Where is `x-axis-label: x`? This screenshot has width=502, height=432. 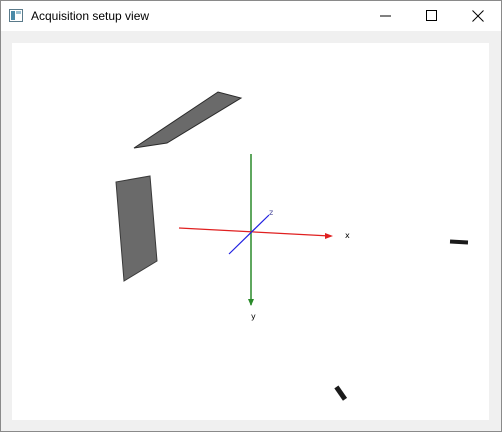 x-axis-label: x is located at coordinates (347, 235).